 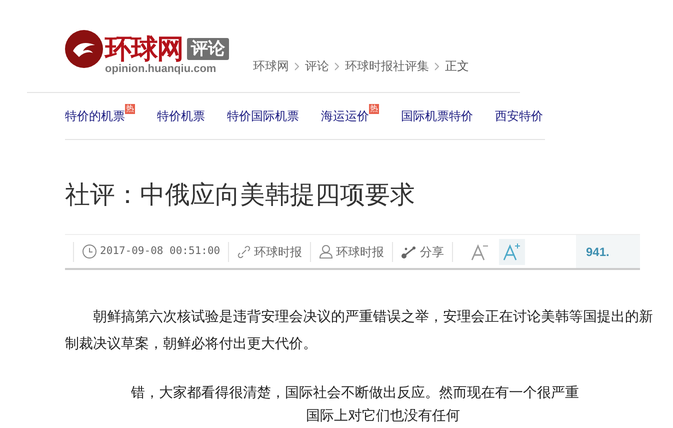 I want to click on link-icon, so click(x=244, y=251).